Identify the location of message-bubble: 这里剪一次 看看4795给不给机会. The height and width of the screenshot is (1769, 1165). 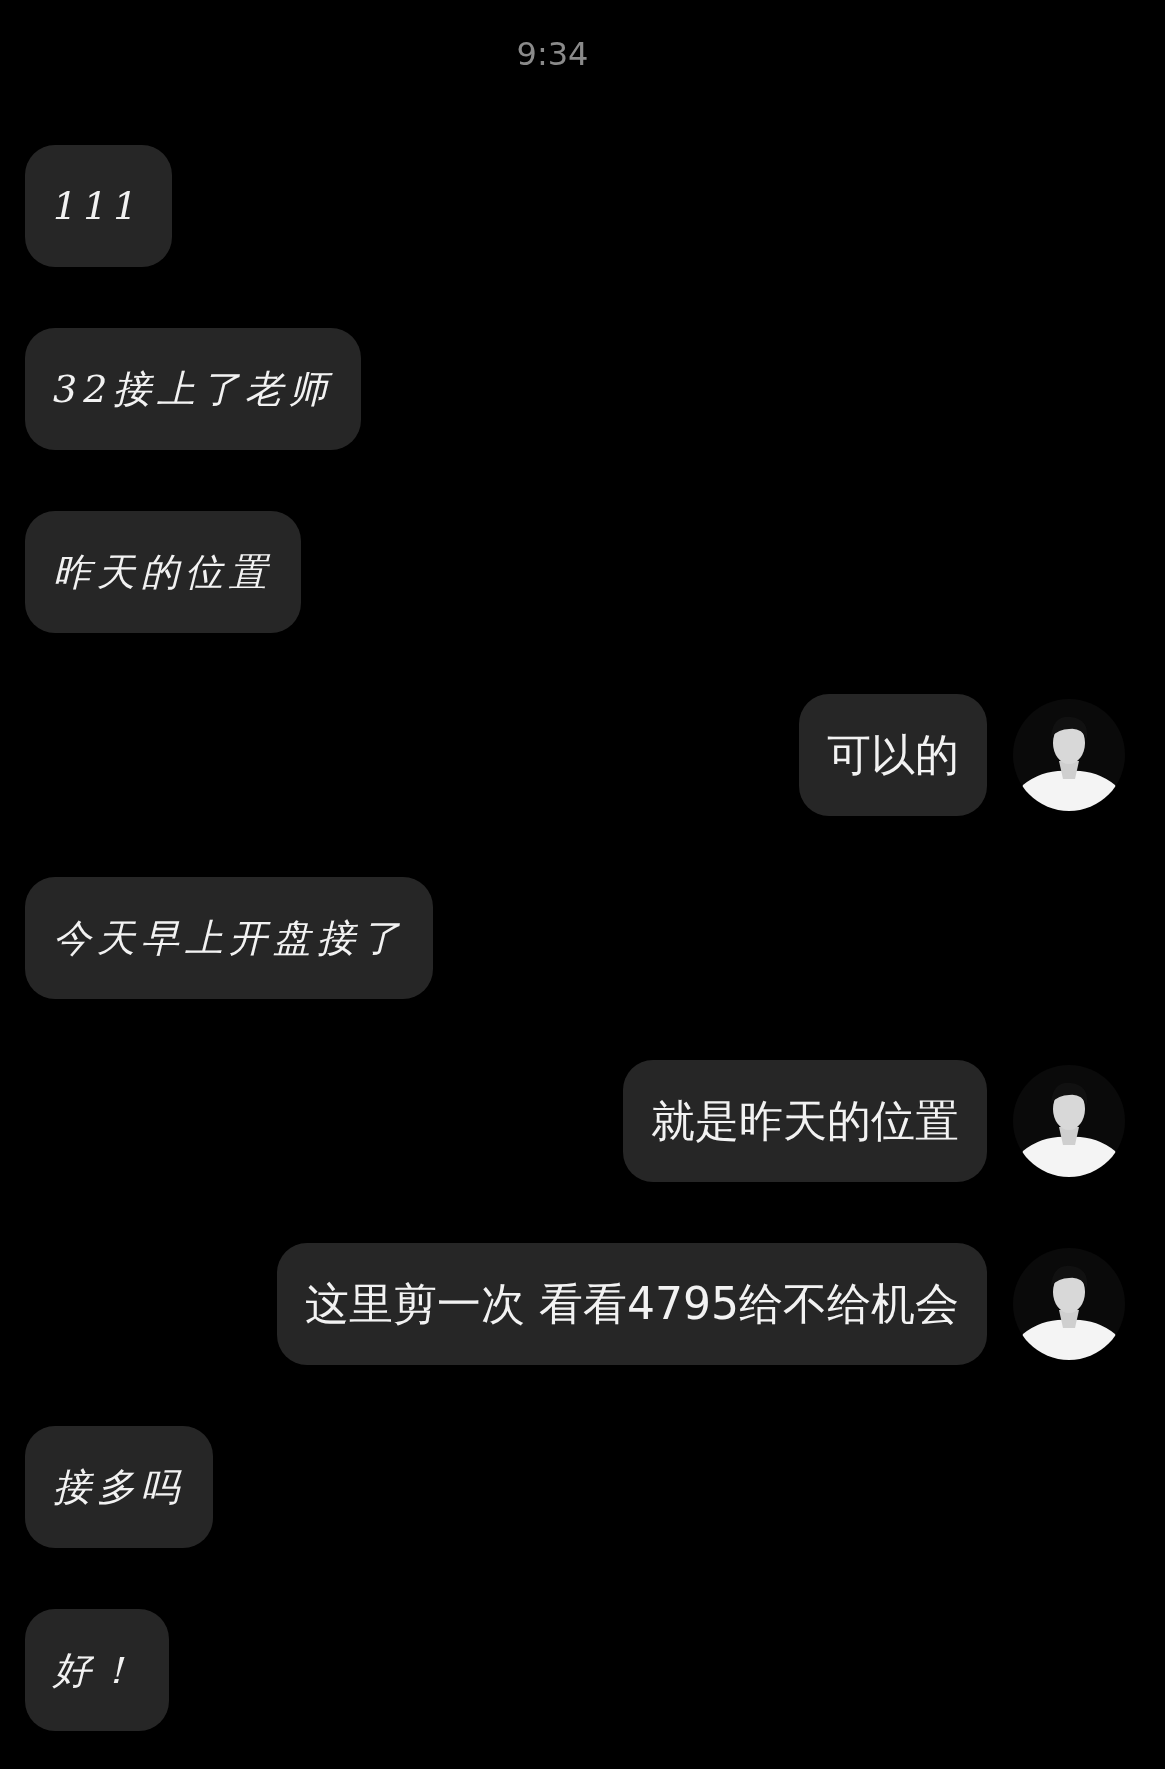
(632, 1304).